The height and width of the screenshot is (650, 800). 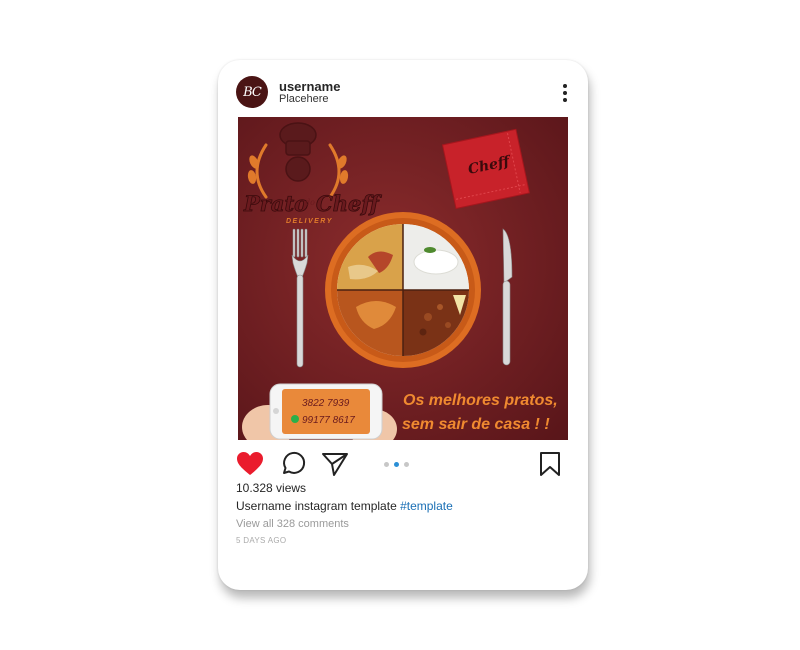 What do you see at coordinates (480, 400) in the screenshot?
I see `slogan-line-1: Os melhores pratos,` at bounding box center [480, 400].